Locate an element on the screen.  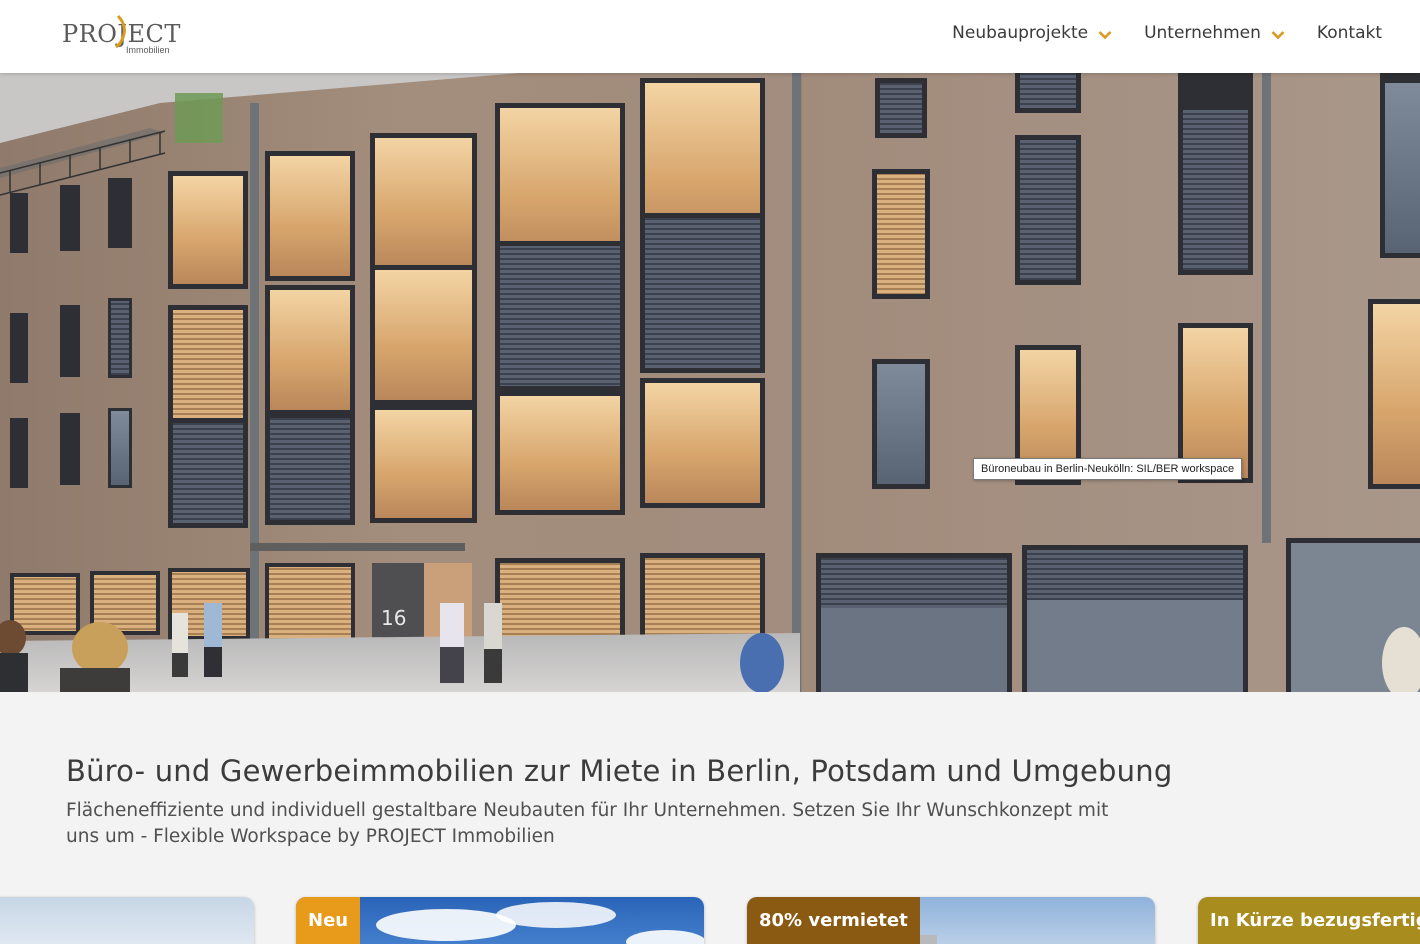
status-badge: Neu is located at coordinates (328, 920).